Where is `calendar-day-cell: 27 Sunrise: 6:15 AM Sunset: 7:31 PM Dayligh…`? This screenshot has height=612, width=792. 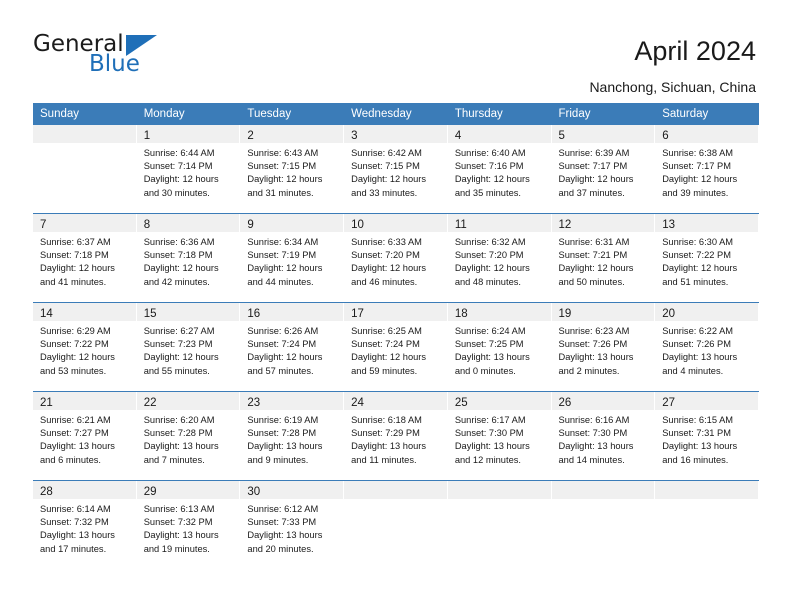 calendar-day-cell: 27 Sunrise: 6:15 AM Sunset: 7:31 PM Dayligh… is located at coordinates (707, 436).